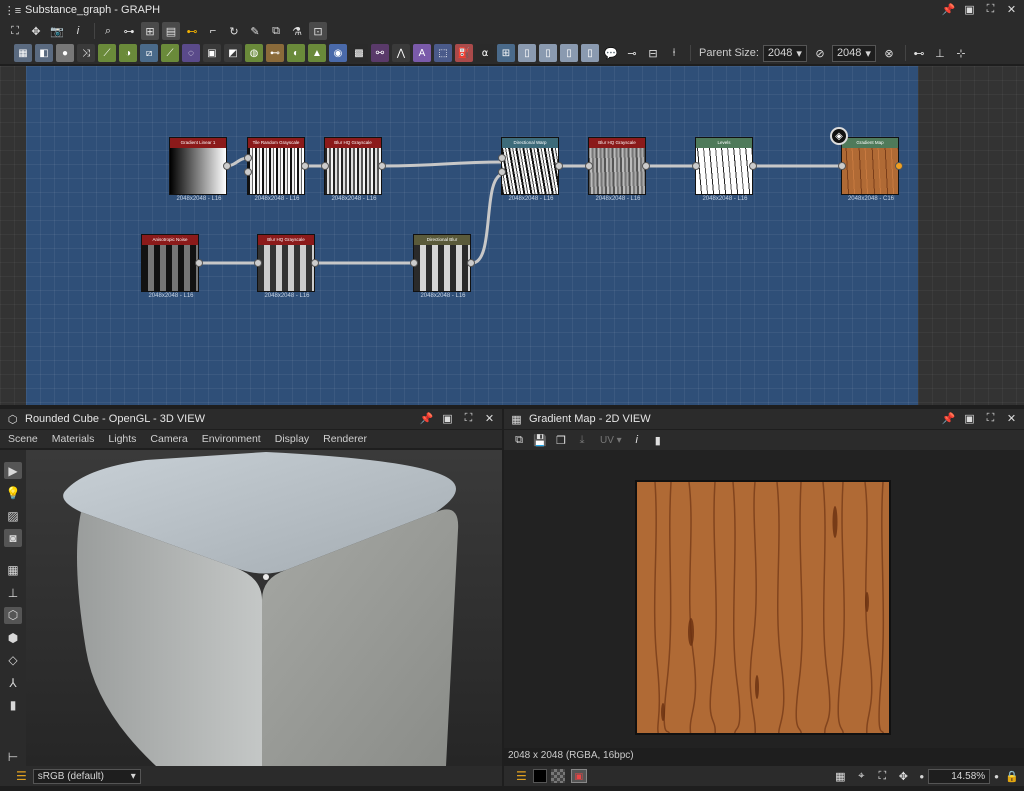 This screenshot has height=791, width=1024. I want to click on pin-frame-icon: ▯, so click(569, 53).